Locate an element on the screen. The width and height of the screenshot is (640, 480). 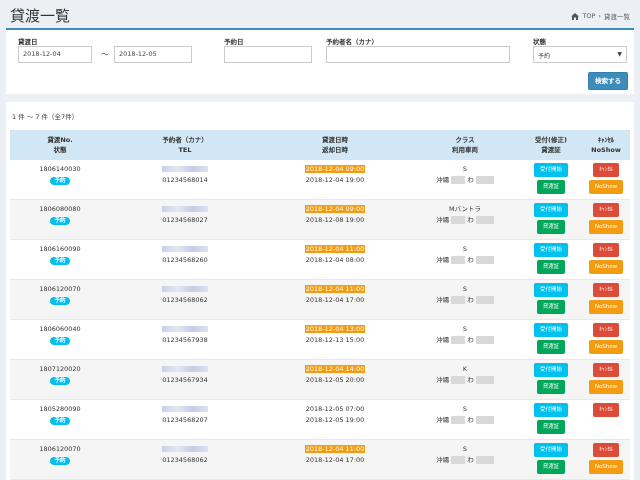
lend-date-from-input: 2018-12-04 is located at coordinates (55, 54).